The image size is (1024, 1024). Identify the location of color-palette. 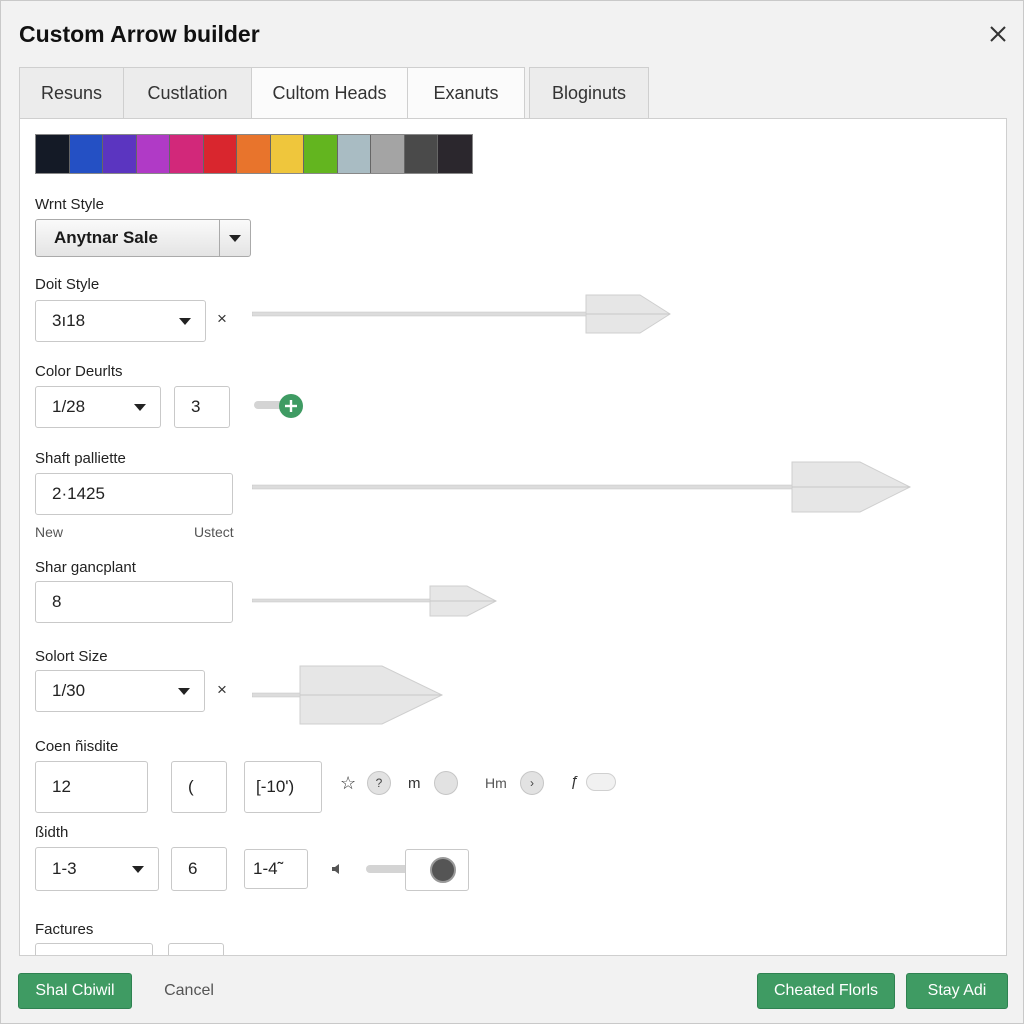
(254, 154).